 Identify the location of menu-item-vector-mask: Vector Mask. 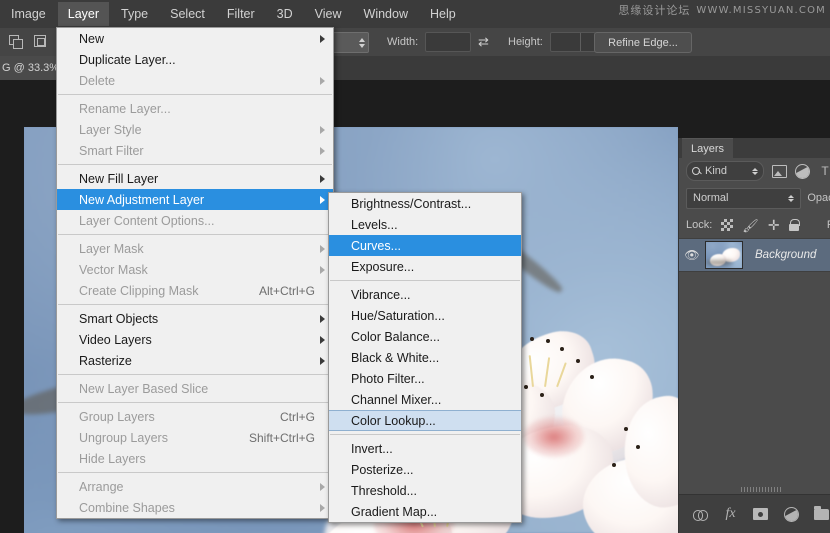
(195, 269).